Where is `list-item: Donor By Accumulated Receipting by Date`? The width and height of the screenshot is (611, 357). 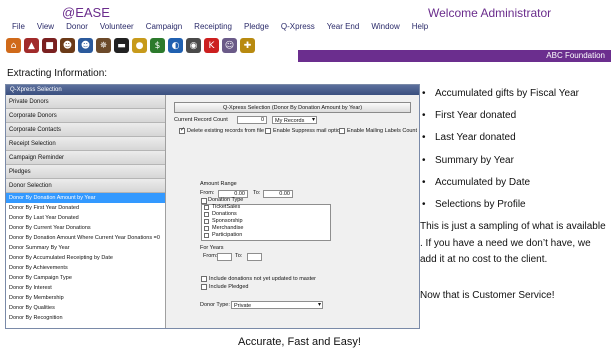 list-item: Donor By Accumulated Receipting by Date is located at coordinates (85, 258).